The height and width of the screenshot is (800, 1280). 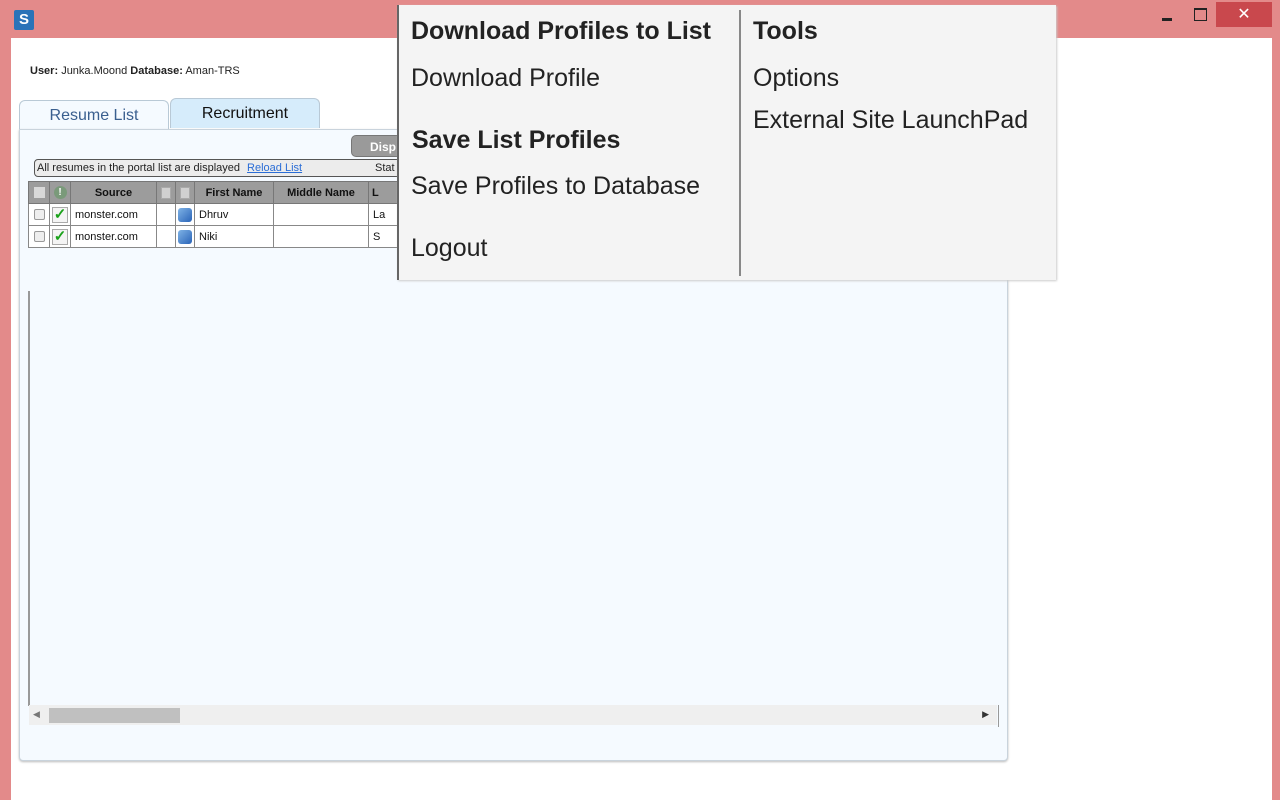 What do you see at coordinates (321, 192) in the screenshot?
I see `column-header-middle-name: Middle Name` at bounding box center [321, 192].